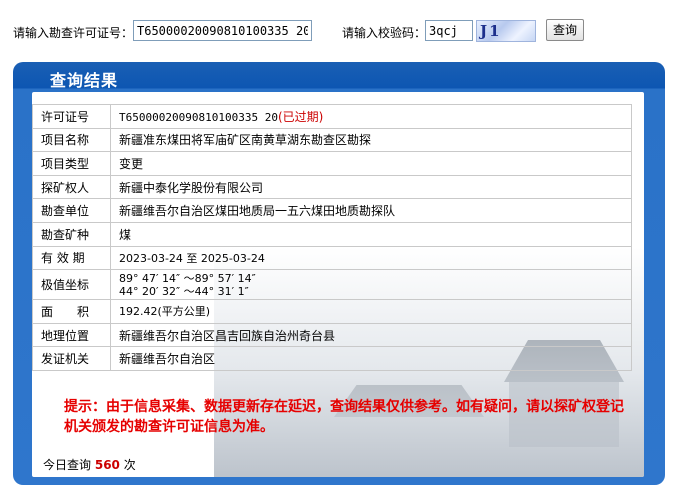 This screenshot has height=493, width=678. What do you see at coordinates (71, 234) in the screenshot?
I see `row-key: 勘查矿种` at bounding box center [71, 234].